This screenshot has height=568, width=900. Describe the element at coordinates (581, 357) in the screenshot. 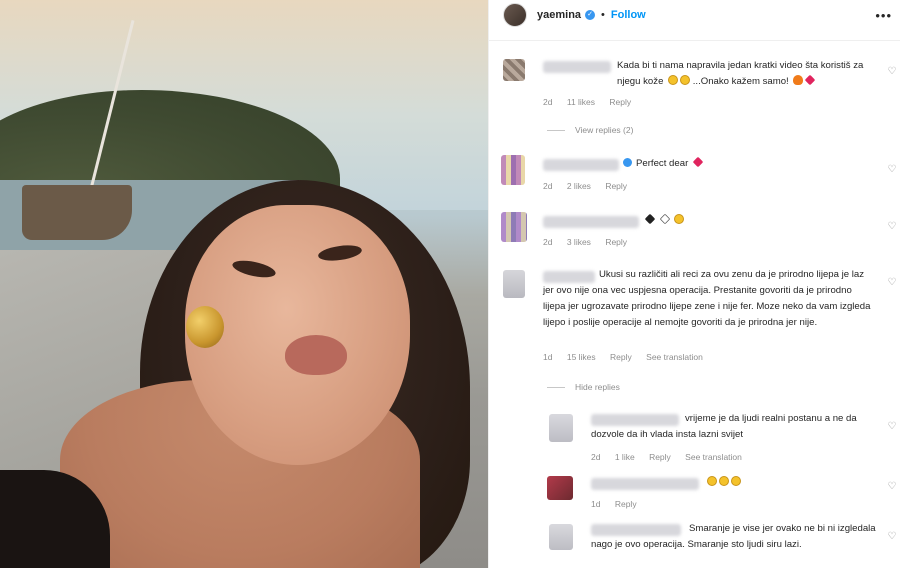

I see `comment-likes: 15 likes` at that location.